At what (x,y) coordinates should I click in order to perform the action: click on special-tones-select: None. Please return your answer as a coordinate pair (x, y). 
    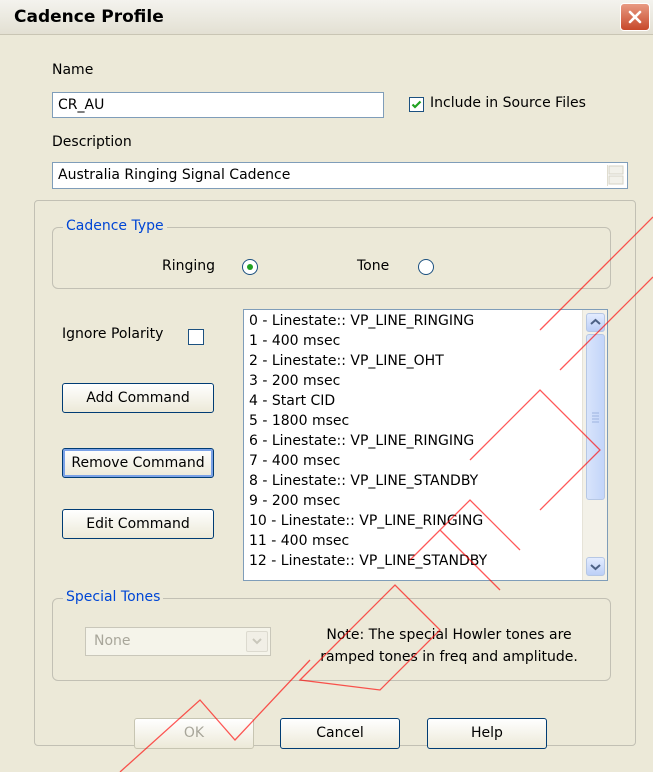
    Looking at the image, I should click on (178, 641).